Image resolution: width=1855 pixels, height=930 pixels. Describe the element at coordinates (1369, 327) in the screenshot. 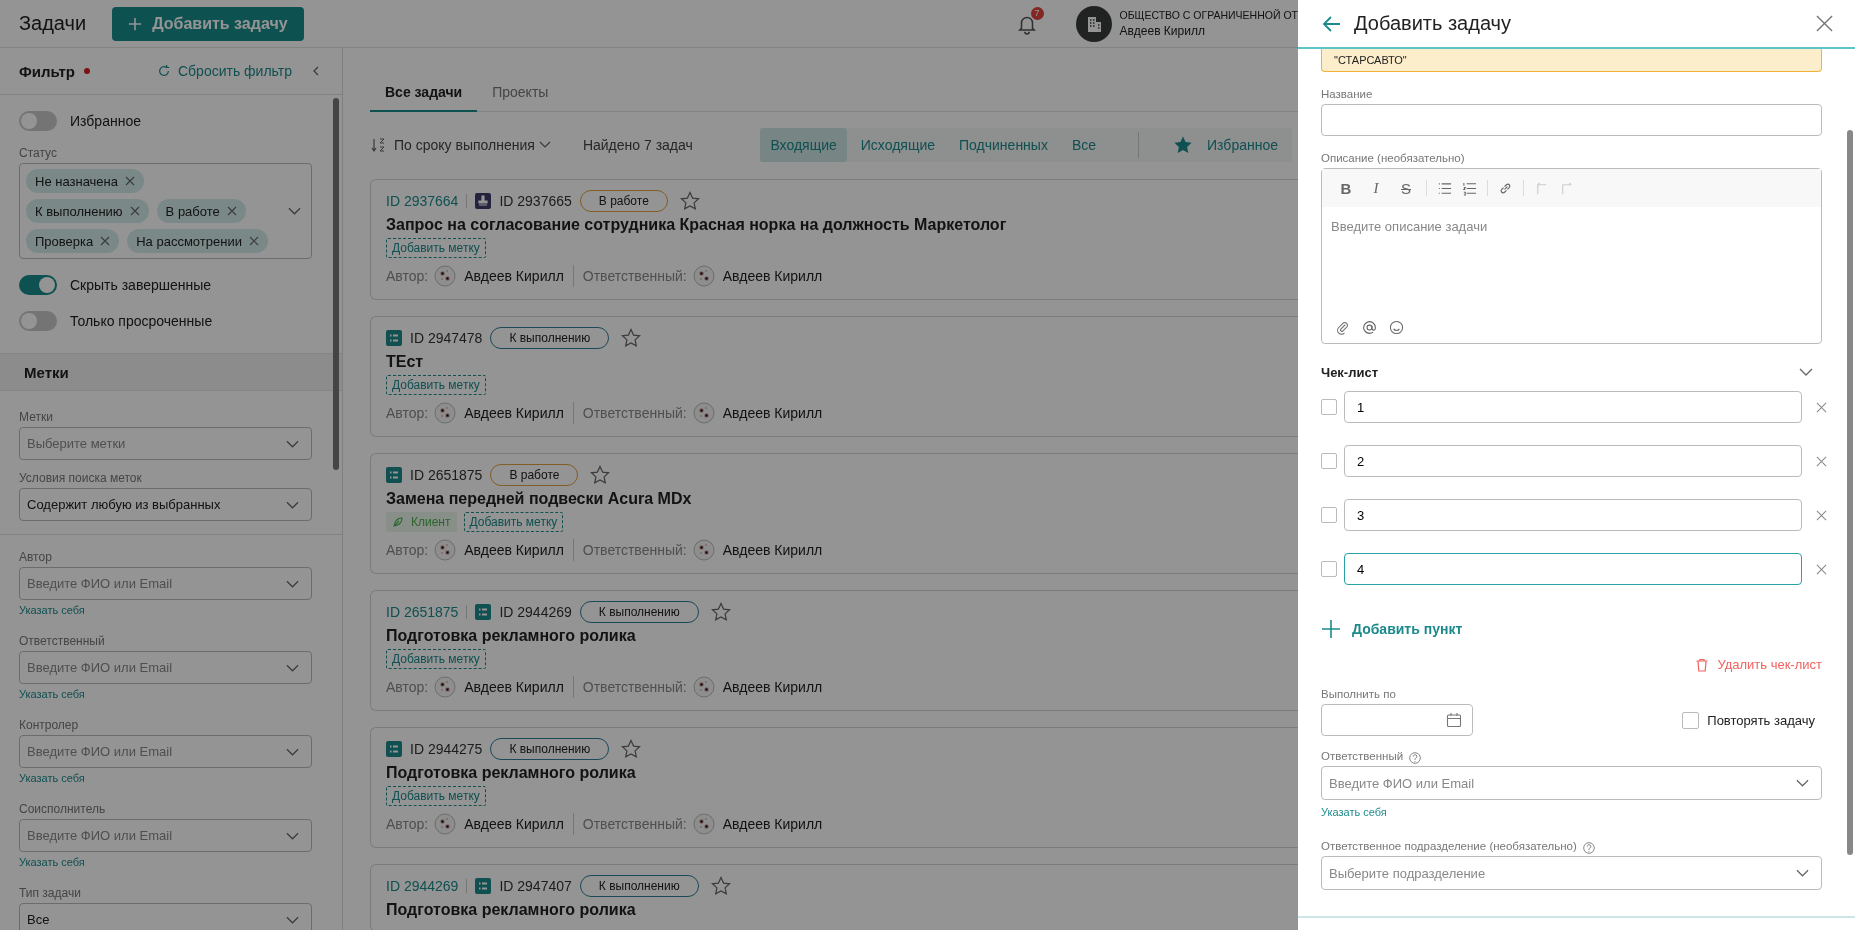

I see `mention-icon` at that location.